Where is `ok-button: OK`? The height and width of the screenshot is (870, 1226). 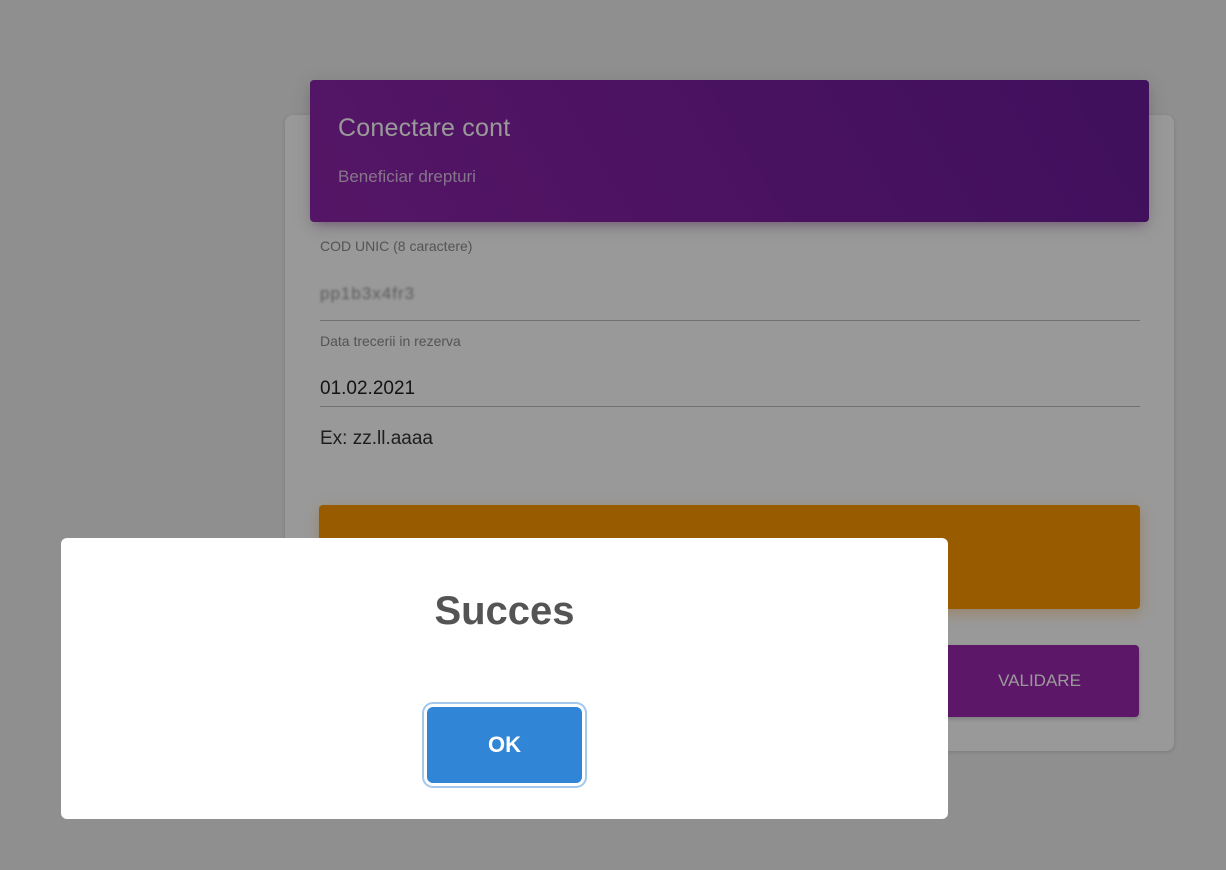
ok-button: OK is located at coordinates (504, 745).